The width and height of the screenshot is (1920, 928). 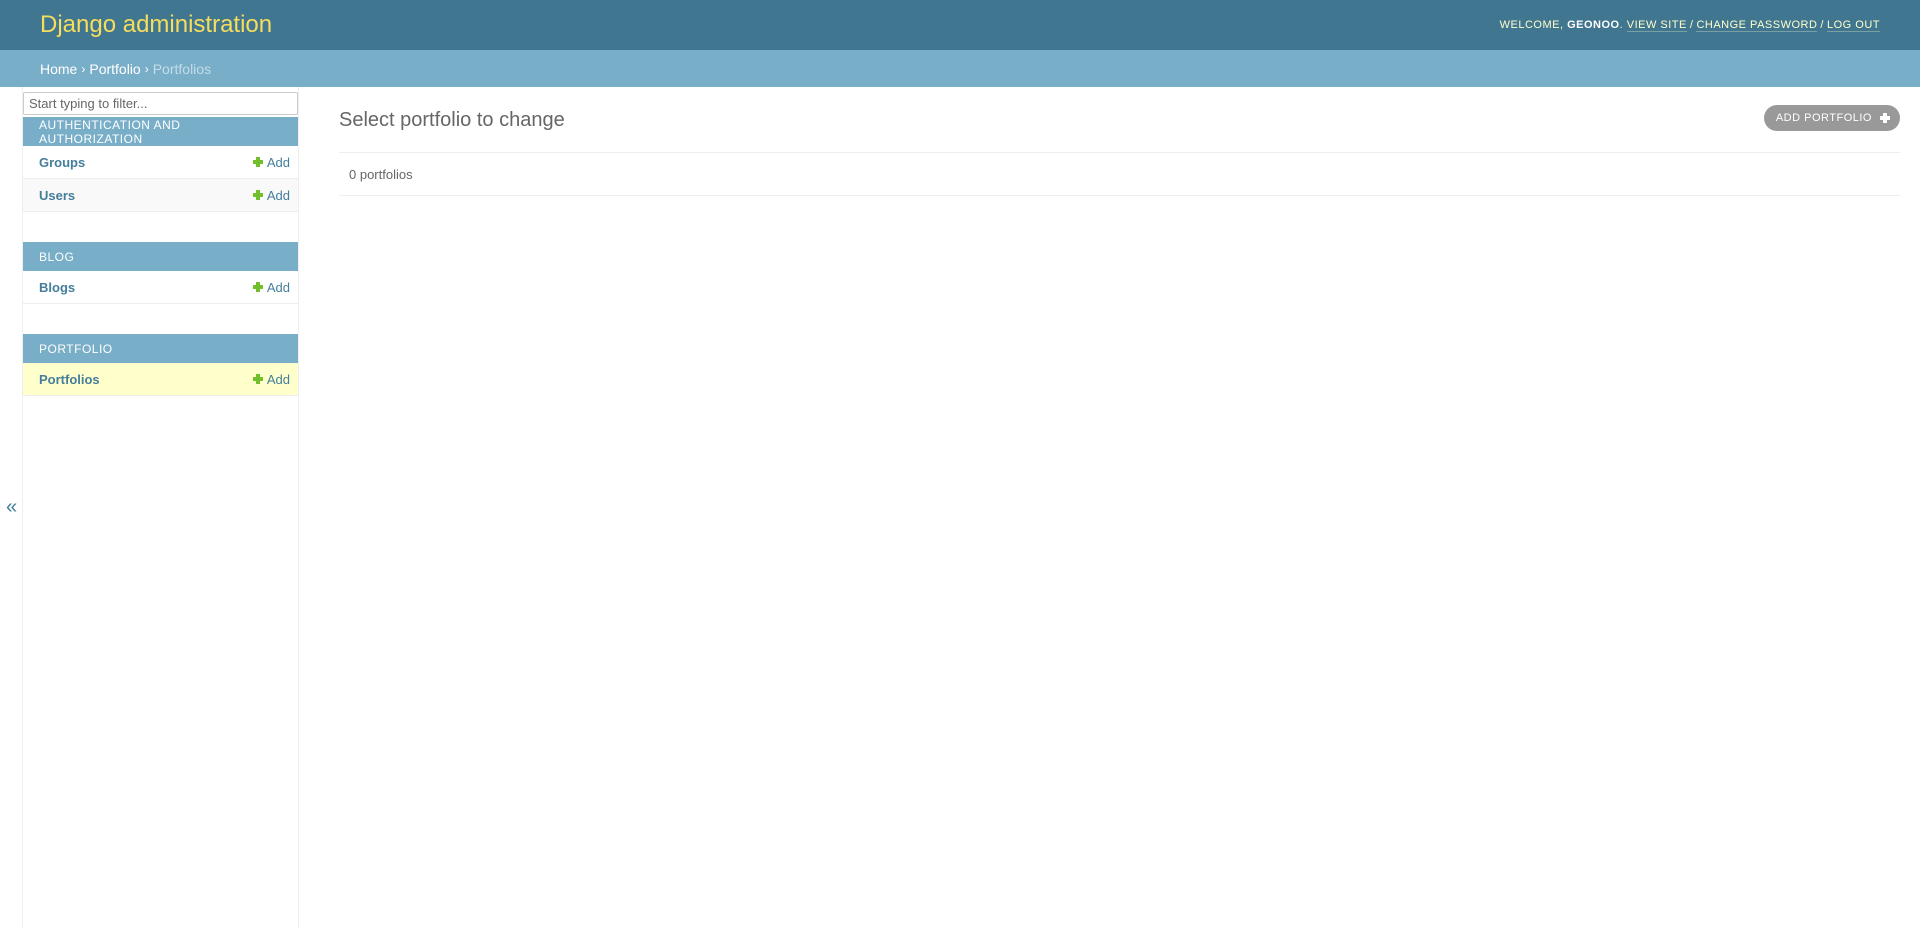 I want to click on changelist: 0 portfolios, so click(x=1119, y=174).